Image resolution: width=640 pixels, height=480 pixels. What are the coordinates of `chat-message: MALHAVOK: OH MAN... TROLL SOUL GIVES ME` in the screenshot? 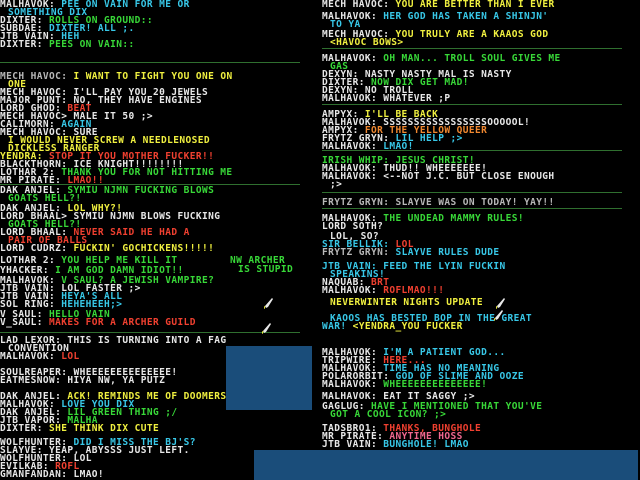 It's located at (441, 58).